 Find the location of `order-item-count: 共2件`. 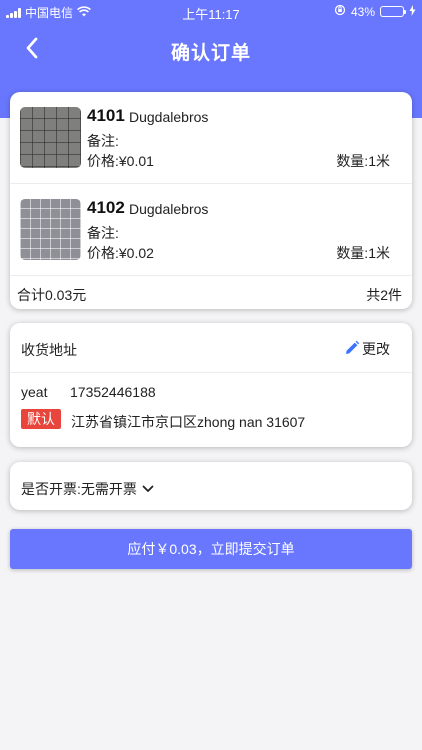

order-item-count: 共2件 is located at coordinates (384, 295).